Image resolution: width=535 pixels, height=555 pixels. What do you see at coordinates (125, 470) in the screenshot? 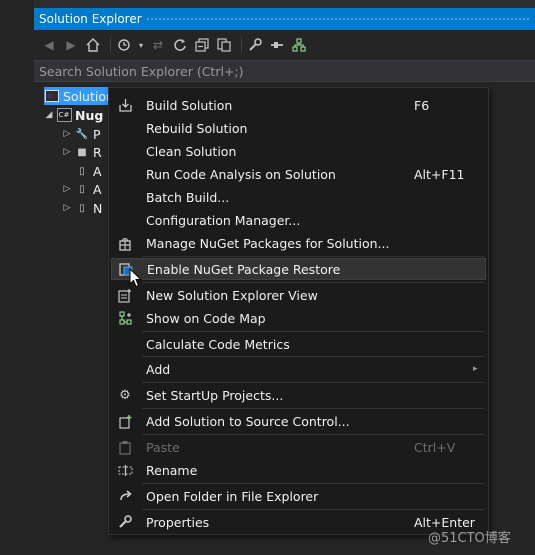
I see `rename-icon` at bounding box center [125, 470].